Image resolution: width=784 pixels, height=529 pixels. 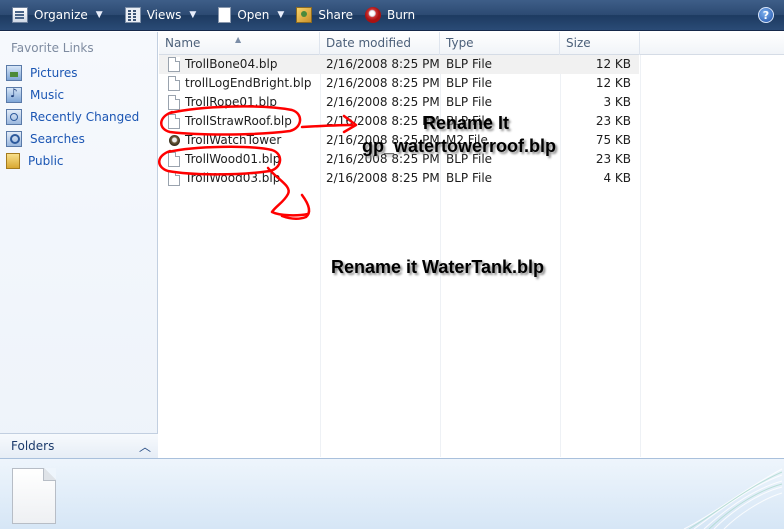 I want to click on open-button: Open ▼, so click(x=251, y=15).